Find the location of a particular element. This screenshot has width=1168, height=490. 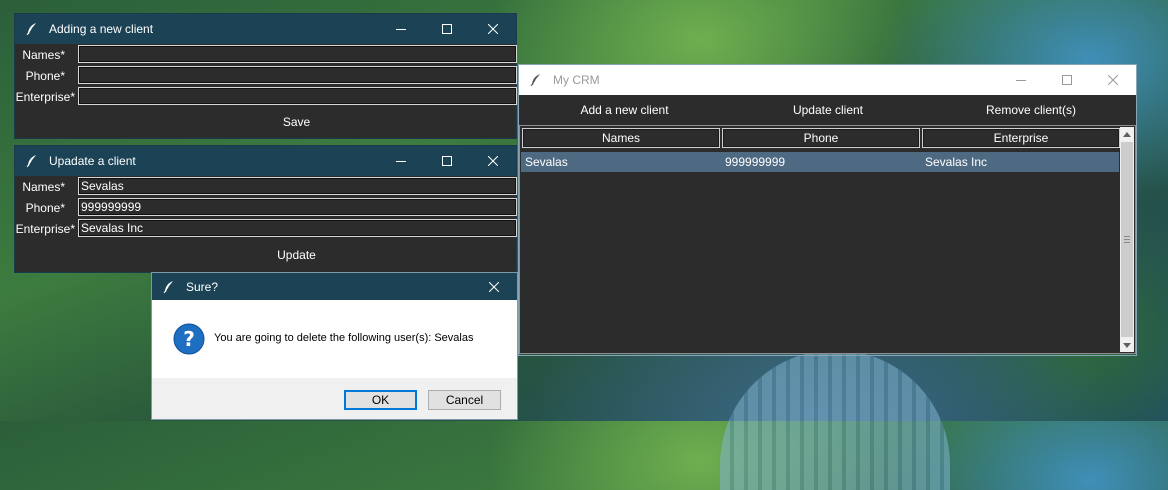

update-button: Update is located at coordinates (296, 255).